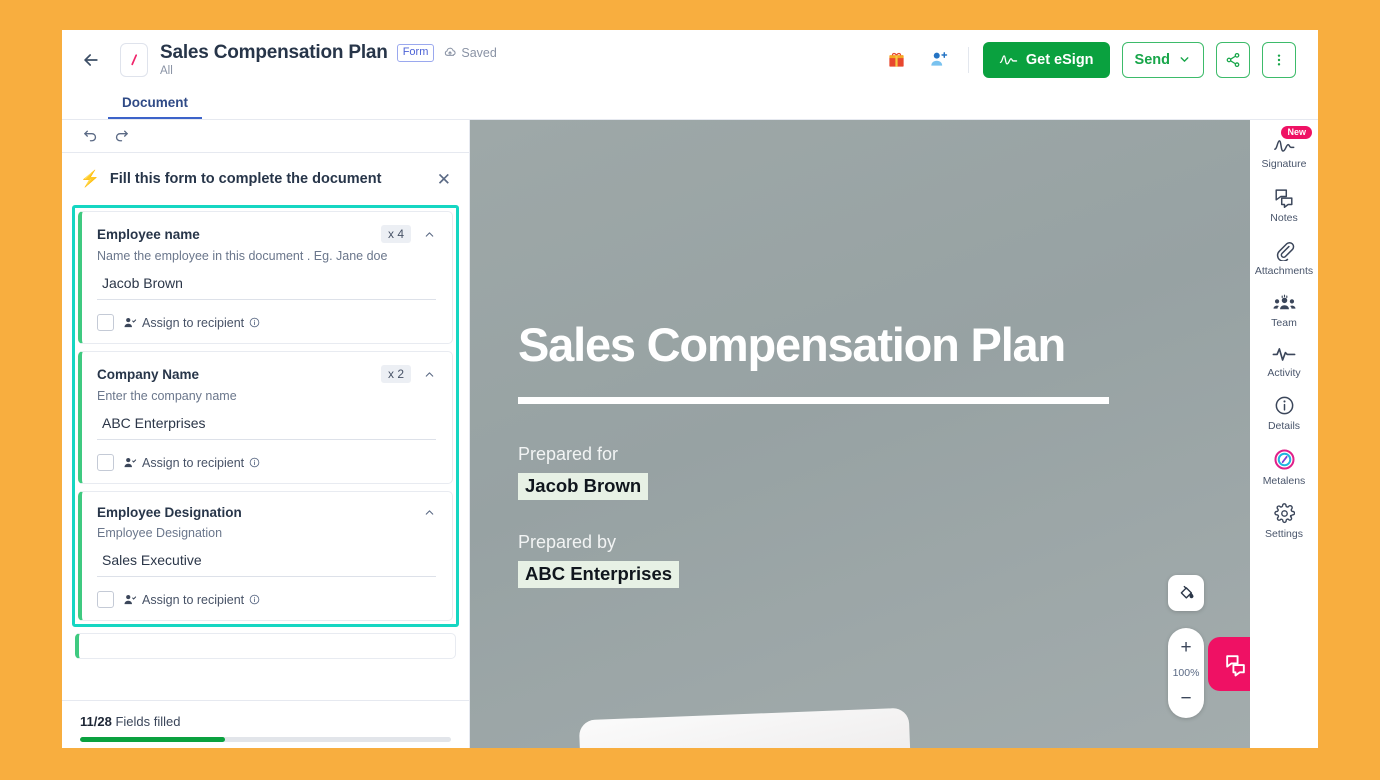 The height and width of the screenshot is (780, 1380). Describe the element at coordinates (167, 396) in the screenshot. I see `field-description: Enter the company name` at that location.